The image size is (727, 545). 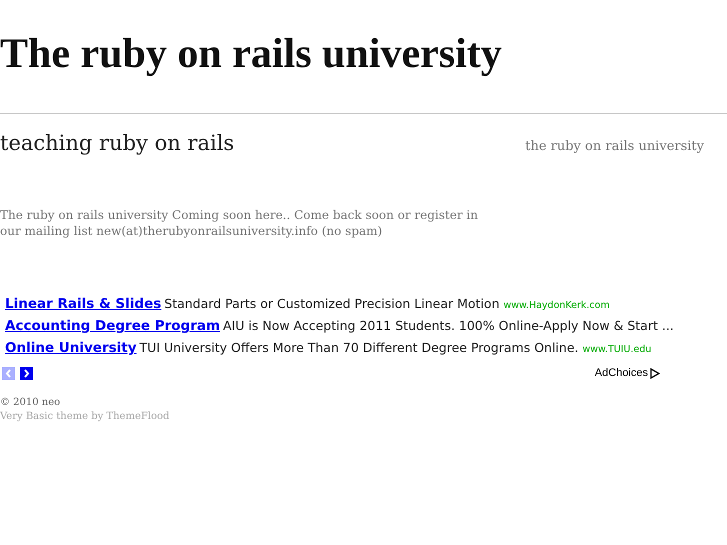 I want to click on adchoices-link: AdChoices, so click(x=621, y=373).